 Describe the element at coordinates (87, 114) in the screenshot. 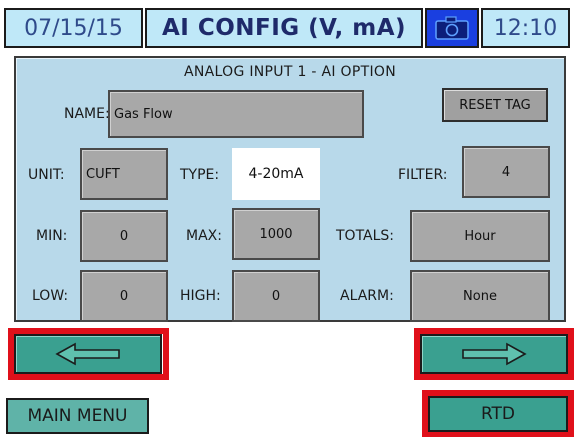

I see `name-label: NAME:` at that location.